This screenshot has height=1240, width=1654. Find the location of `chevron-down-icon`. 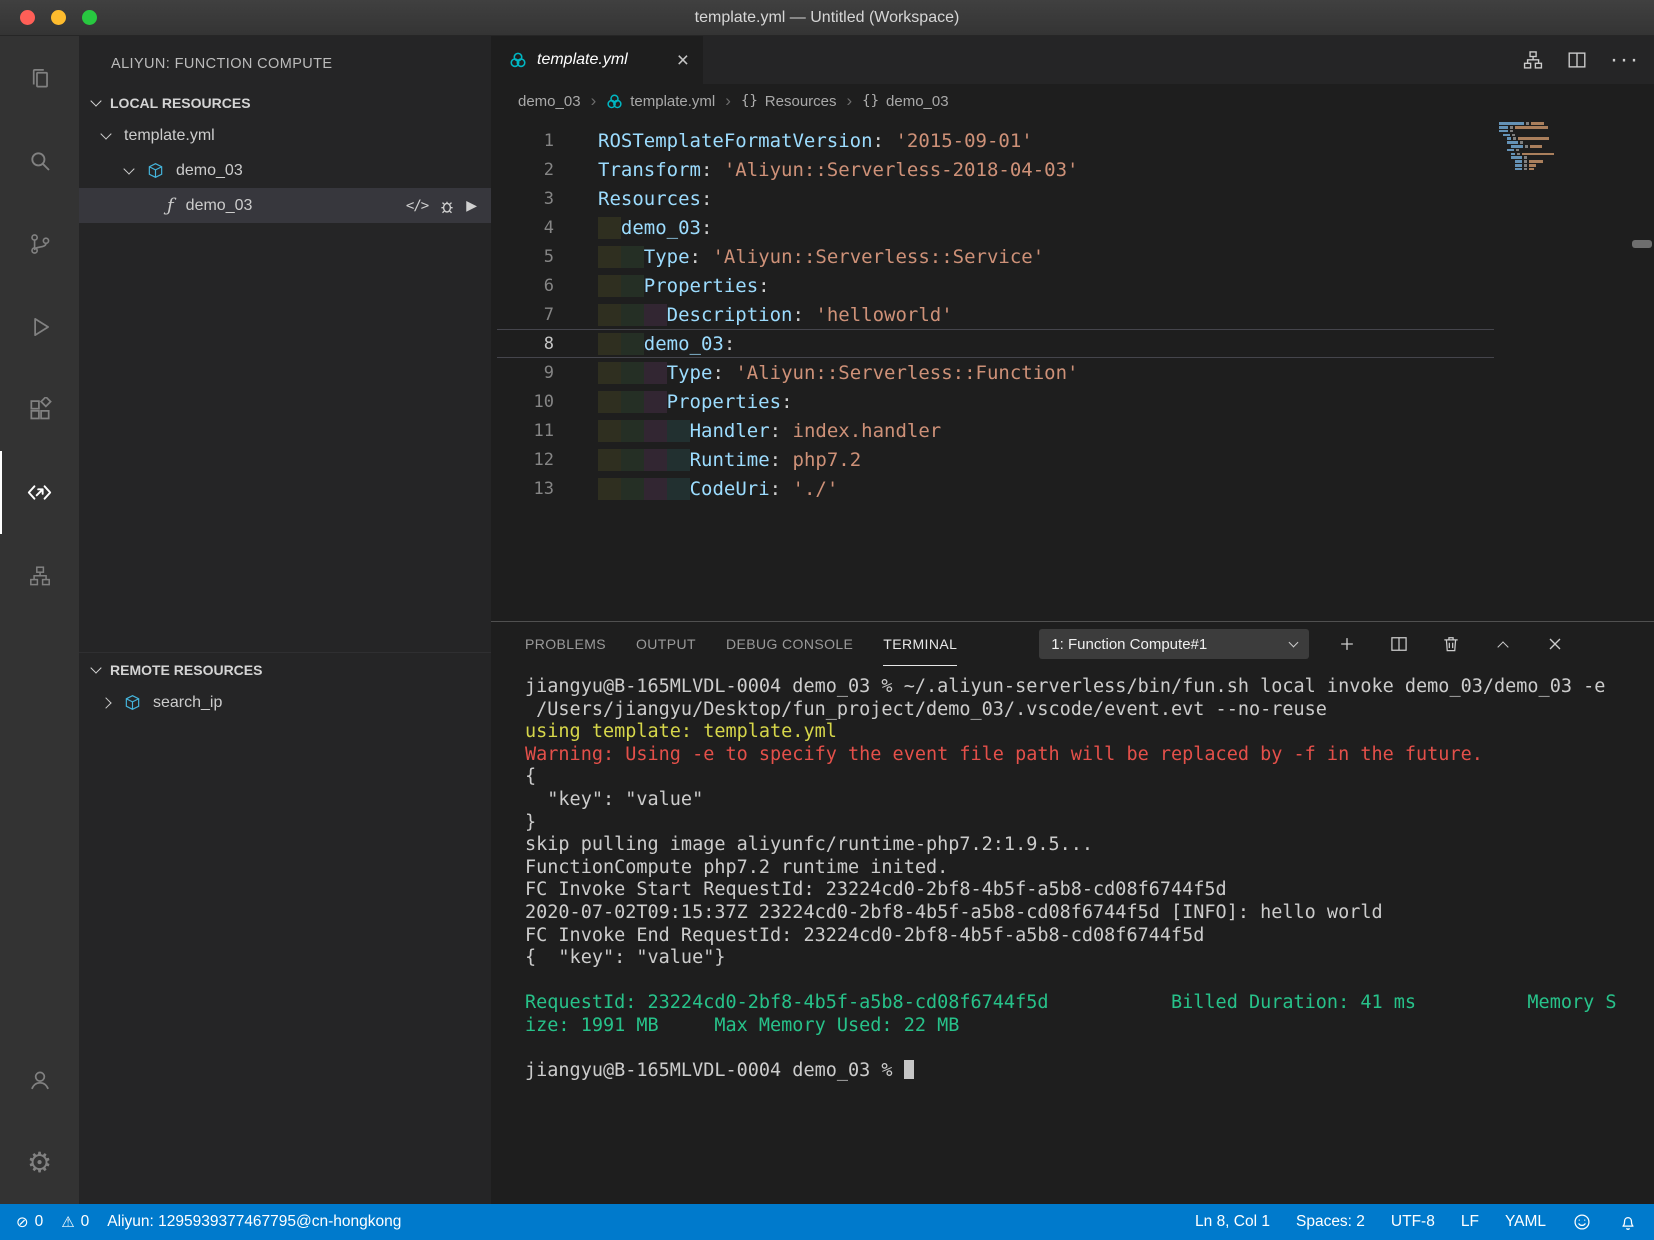

chevron-down-icon is located at coordinates (106, 133).